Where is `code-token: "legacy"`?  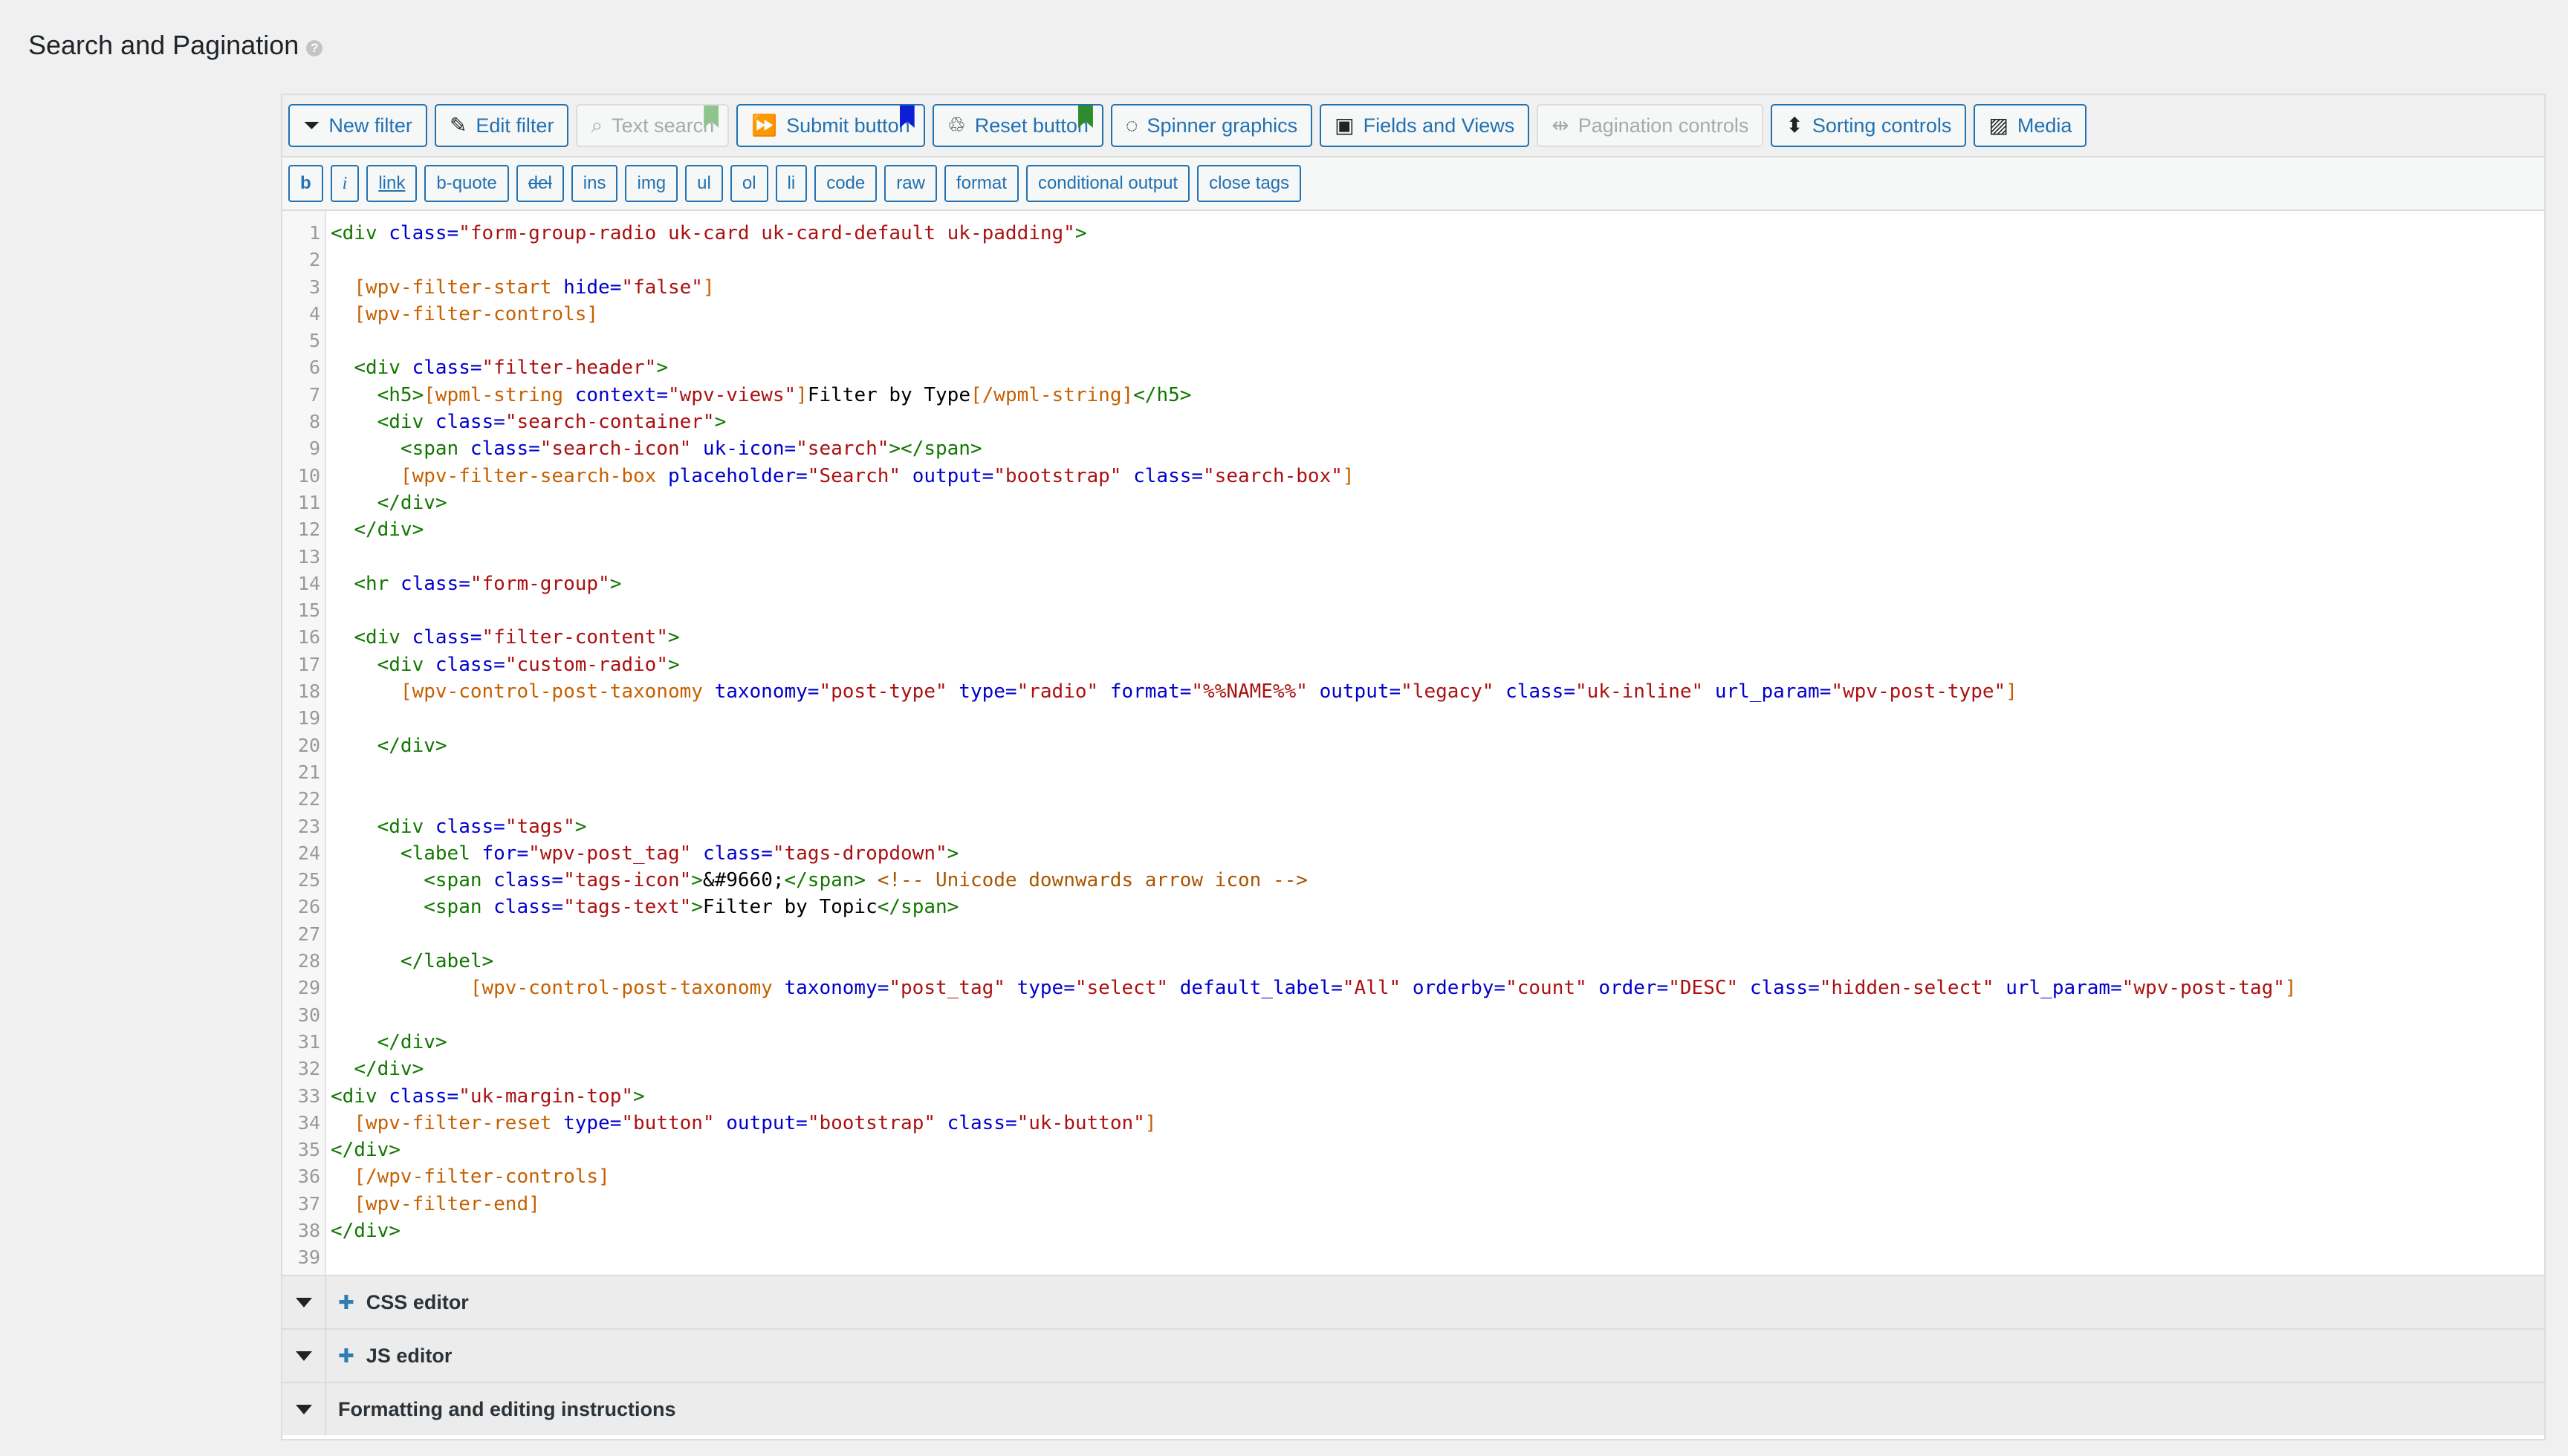
code-token: "legacy" is located at coordinates (1447, 691).